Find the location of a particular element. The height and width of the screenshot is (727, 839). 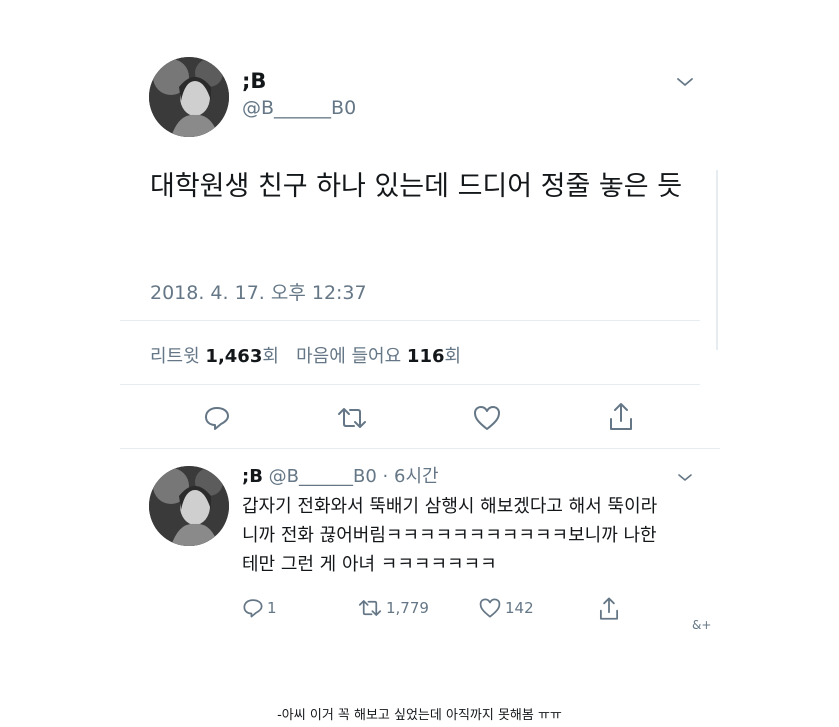

reply-author-name: ;B is located at coordinates (252, 476).